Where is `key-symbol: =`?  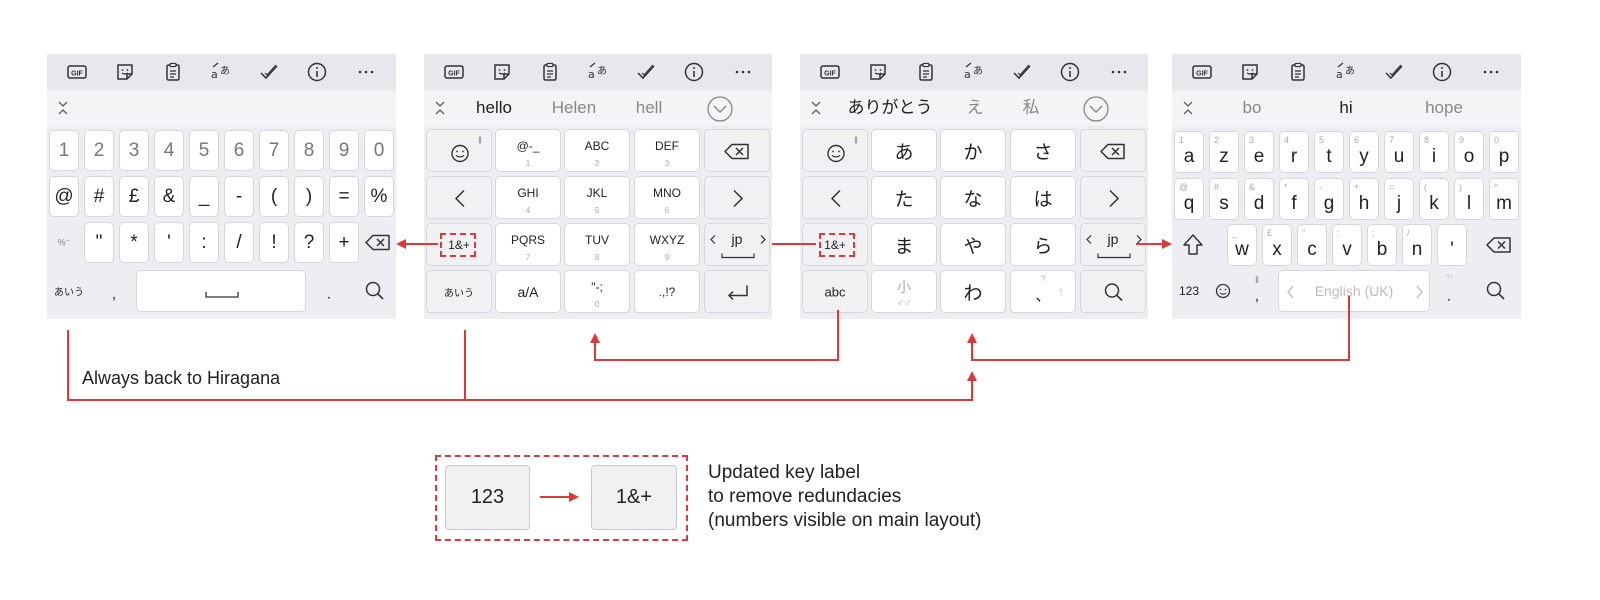
key-symbol: = is located at coordinates (344, 196).